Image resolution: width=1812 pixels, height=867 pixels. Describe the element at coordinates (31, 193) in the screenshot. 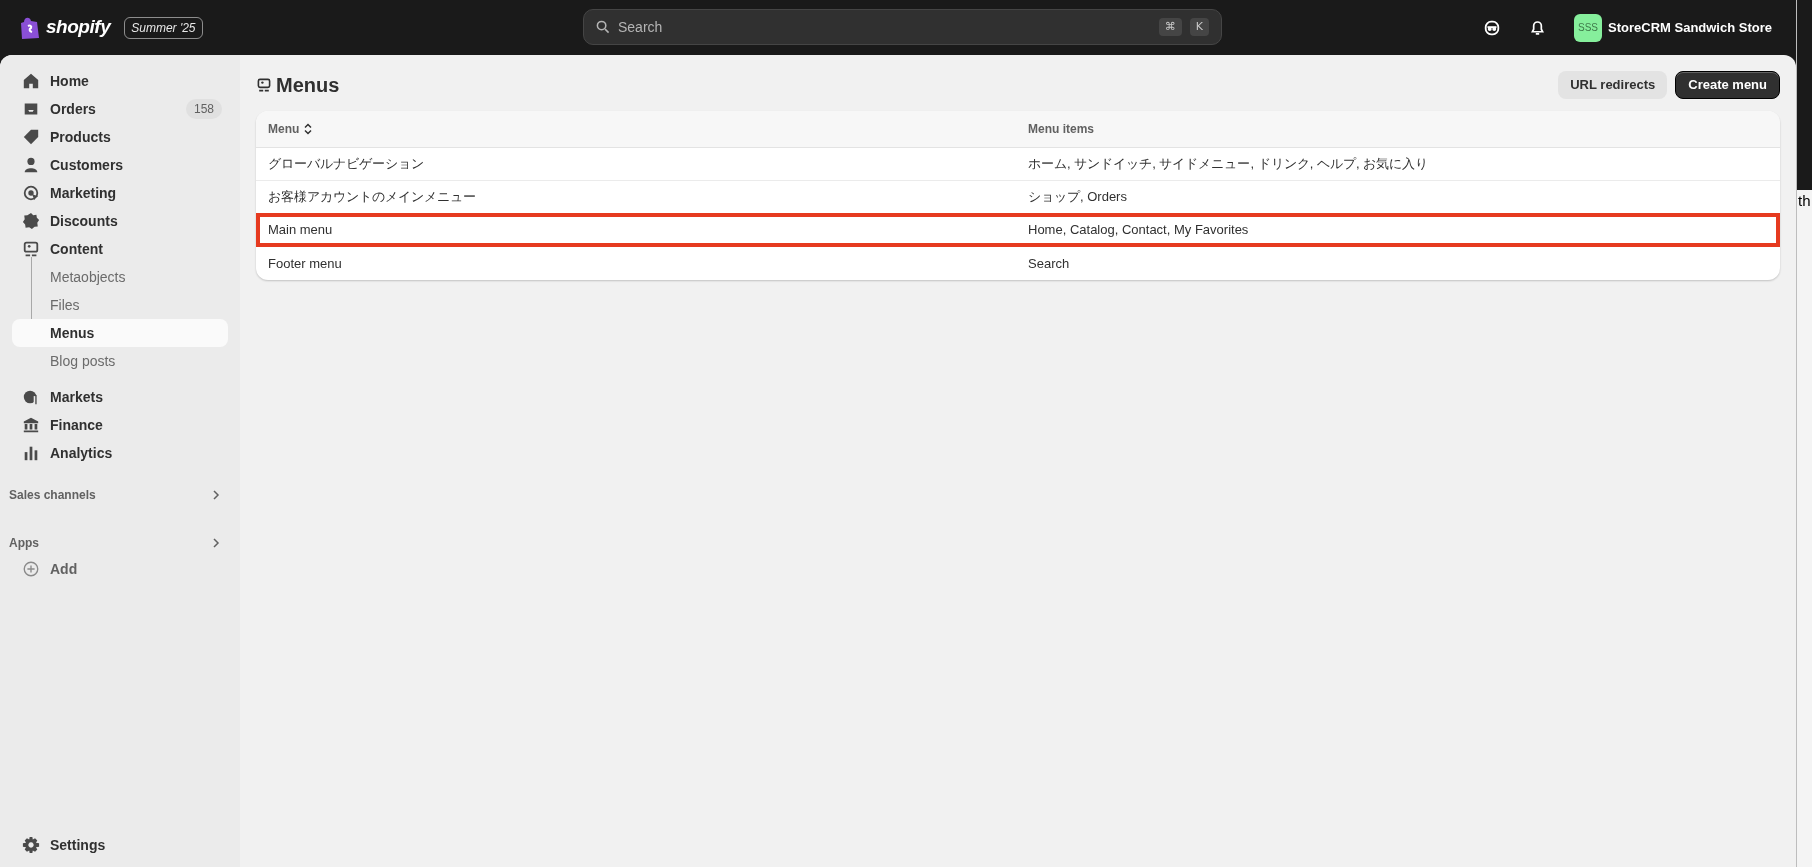

I see `target-icon` at that location.